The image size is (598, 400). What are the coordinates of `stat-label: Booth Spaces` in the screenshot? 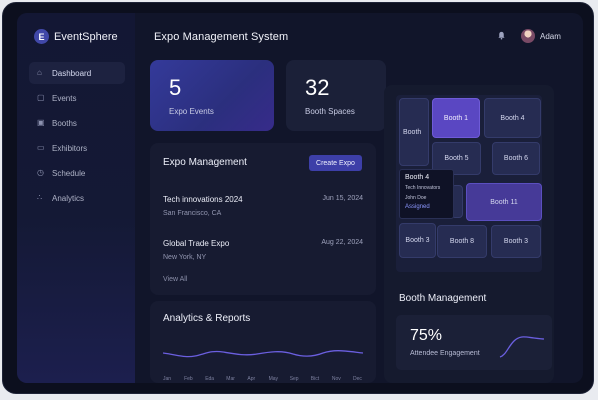 It's located at (330, 111).